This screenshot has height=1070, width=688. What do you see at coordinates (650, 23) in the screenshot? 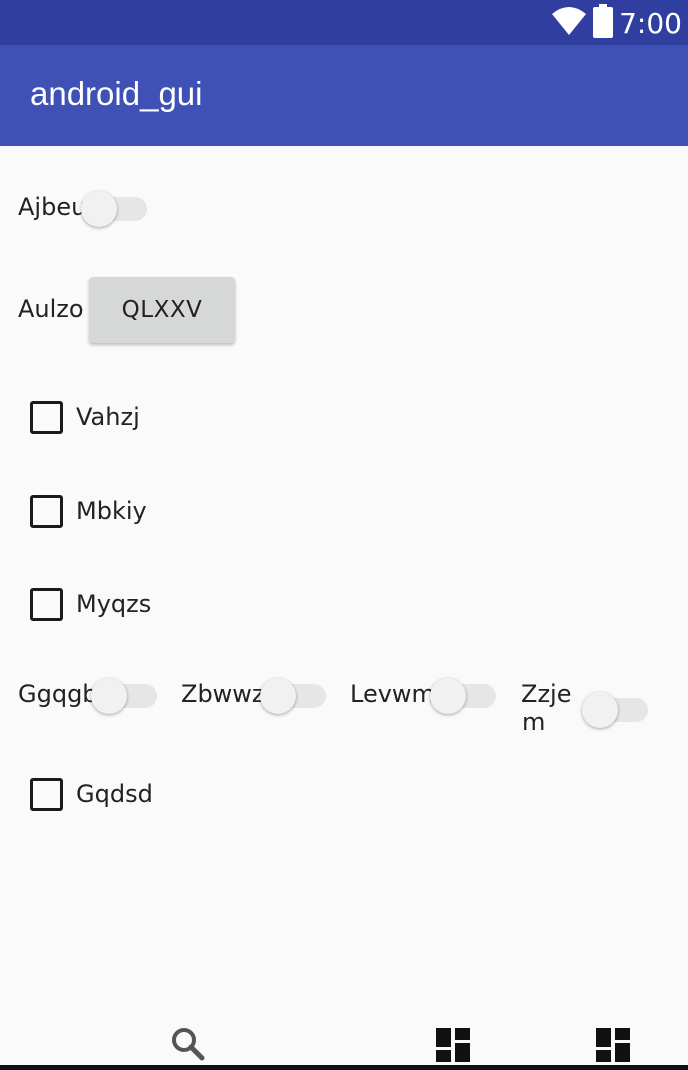
I see `status-time: 7:00` at bounding box center [650, 23].